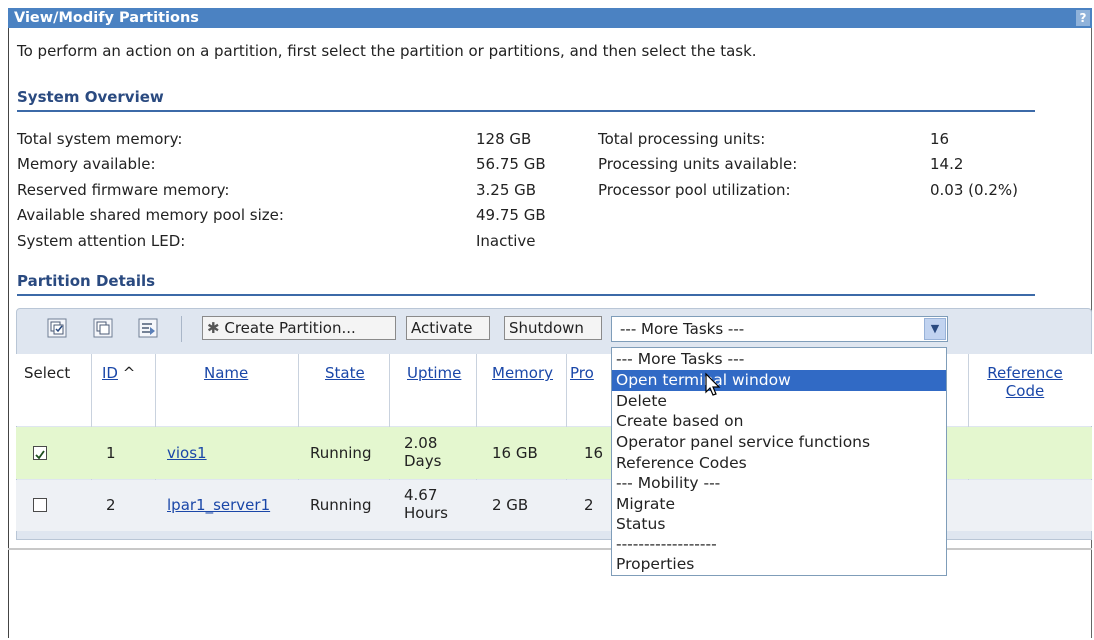  I want to click on menu-item-migrate: Migrate, so click(779, 504).